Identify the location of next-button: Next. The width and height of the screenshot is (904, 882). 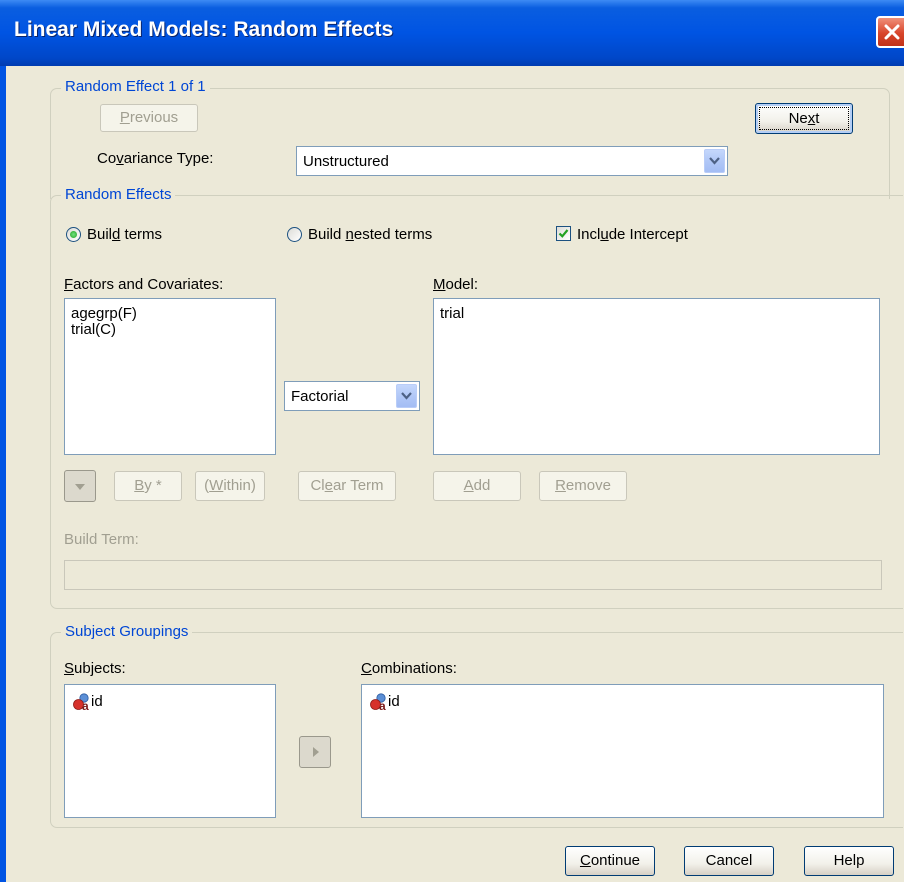
(804, 118).